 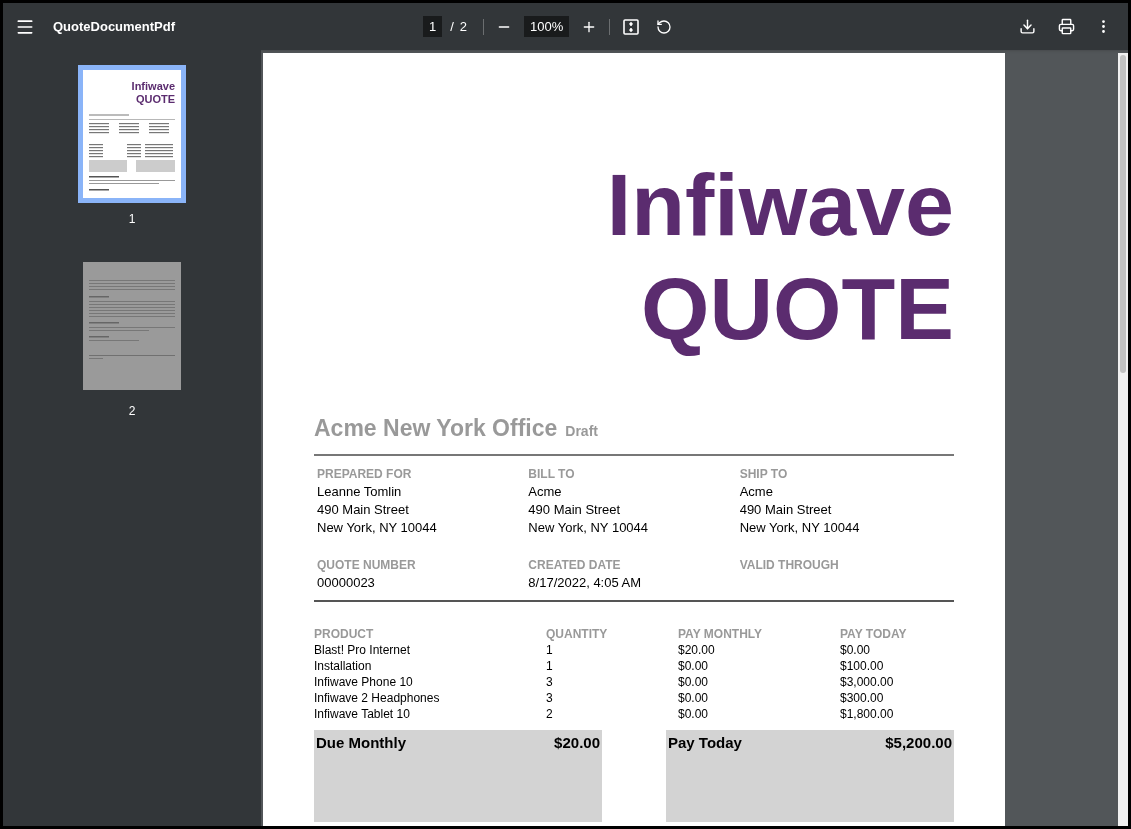 What do you see at coordinates (780, 205) in the screenshot?
I see `document-title: Infiwave` at bounding box center [780, 205].